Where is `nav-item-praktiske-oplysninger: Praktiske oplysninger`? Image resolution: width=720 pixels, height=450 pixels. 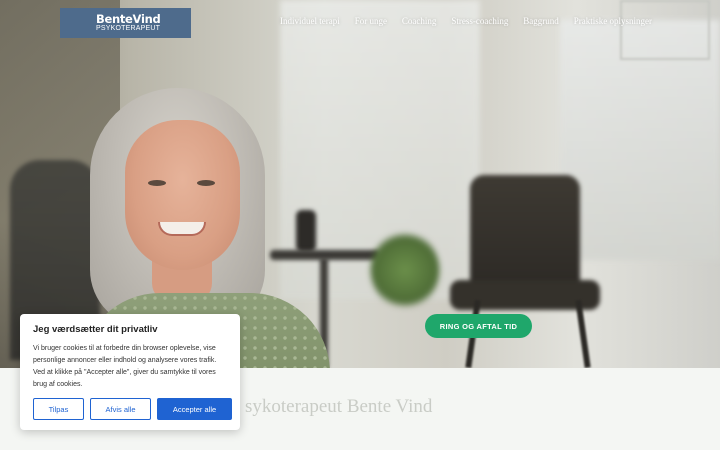
nav-item-praktiske-oplysninger: Praktiske oplysninger is located at coordinates (613, 21).